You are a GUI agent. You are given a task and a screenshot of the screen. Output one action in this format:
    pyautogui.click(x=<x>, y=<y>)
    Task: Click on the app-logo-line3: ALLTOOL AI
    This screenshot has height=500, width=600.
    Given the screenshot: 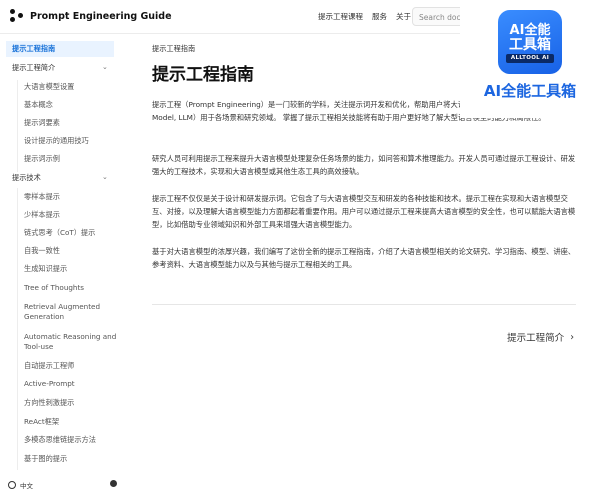 What is the action you would take?
    pyautogui.click(x=530, y=58)
    